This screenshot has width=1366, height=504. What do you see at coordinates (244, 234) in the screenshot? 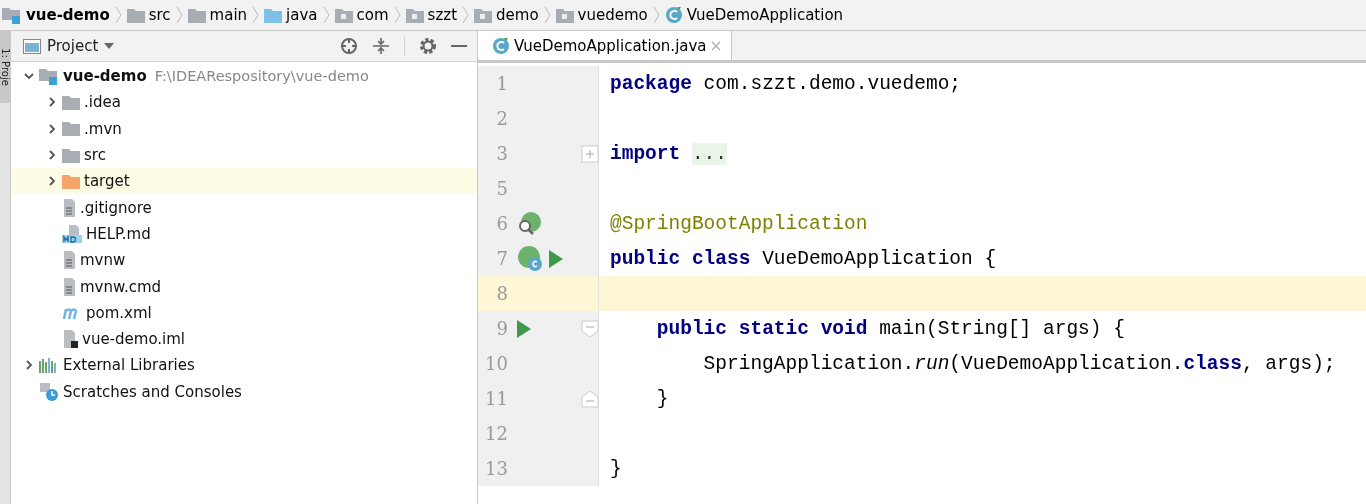
I see `tree-item: HELP.md` at bounding box center [244, 234].